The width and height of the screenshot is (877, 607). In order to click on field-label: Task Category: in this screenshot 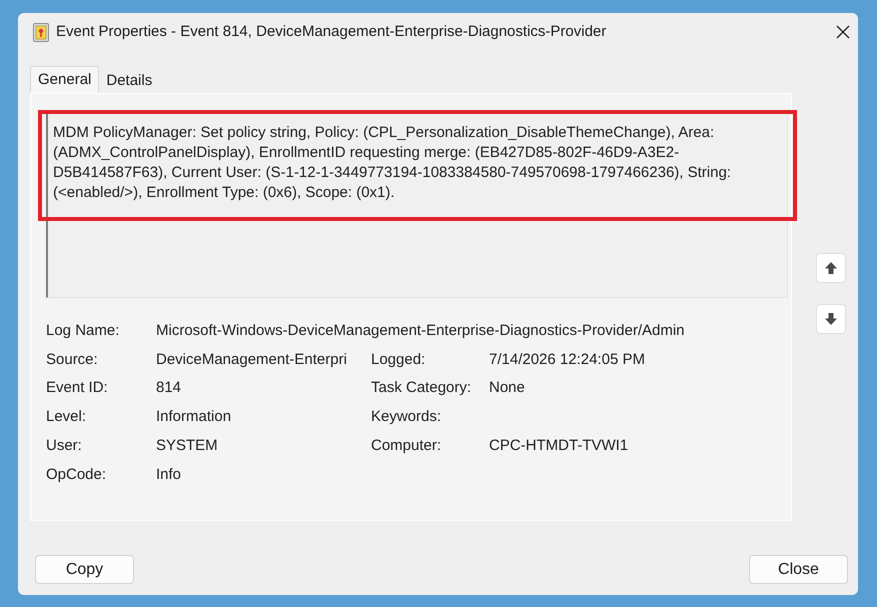, I will do `click(421, 388)`.